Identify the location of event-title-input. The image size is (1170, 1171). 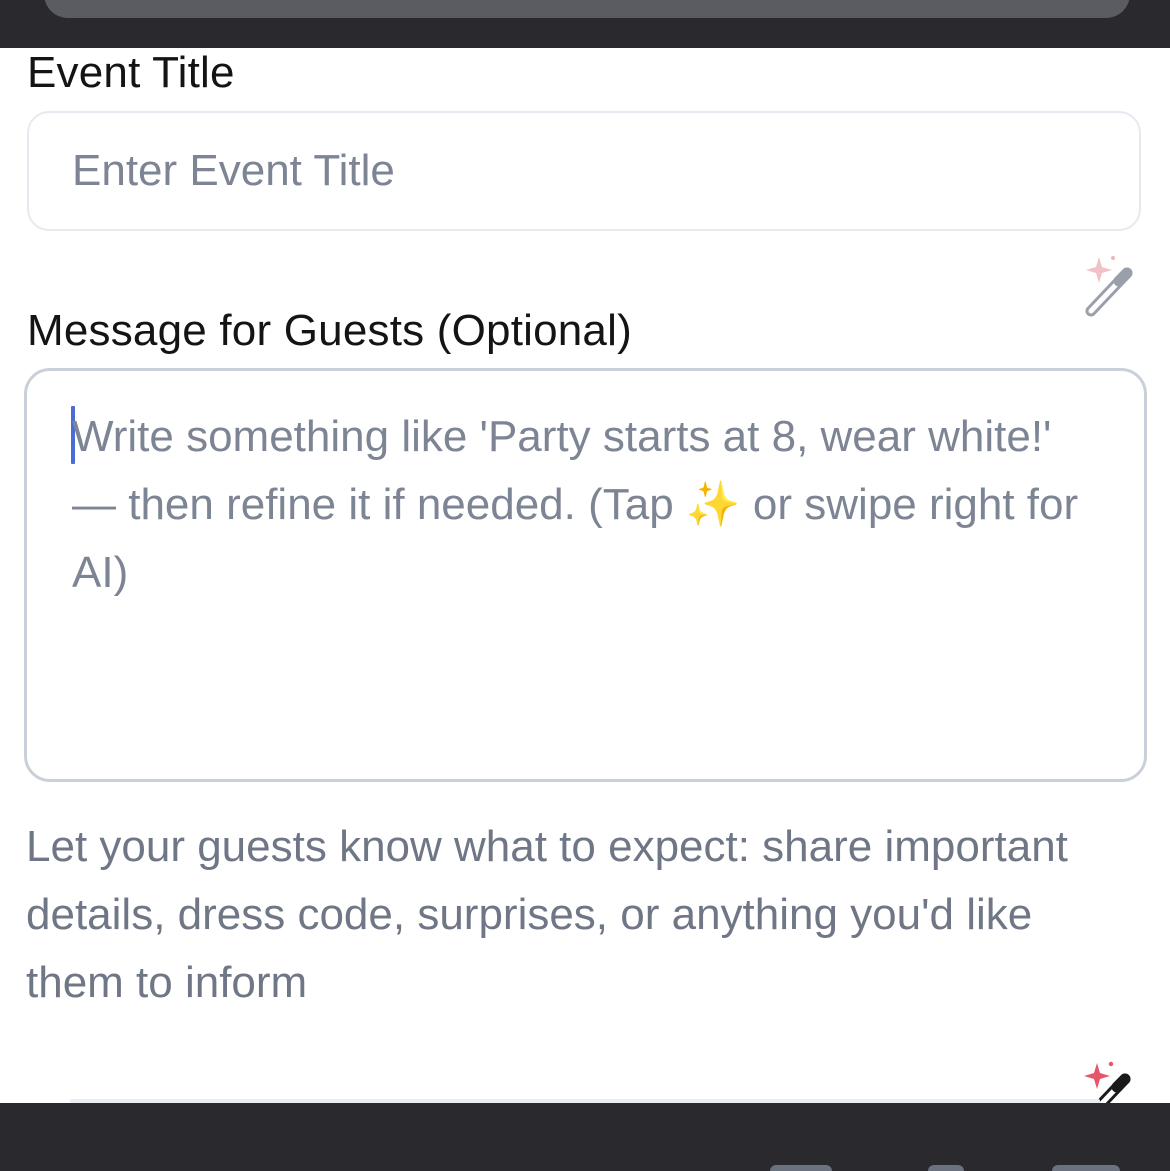
(584, 171).